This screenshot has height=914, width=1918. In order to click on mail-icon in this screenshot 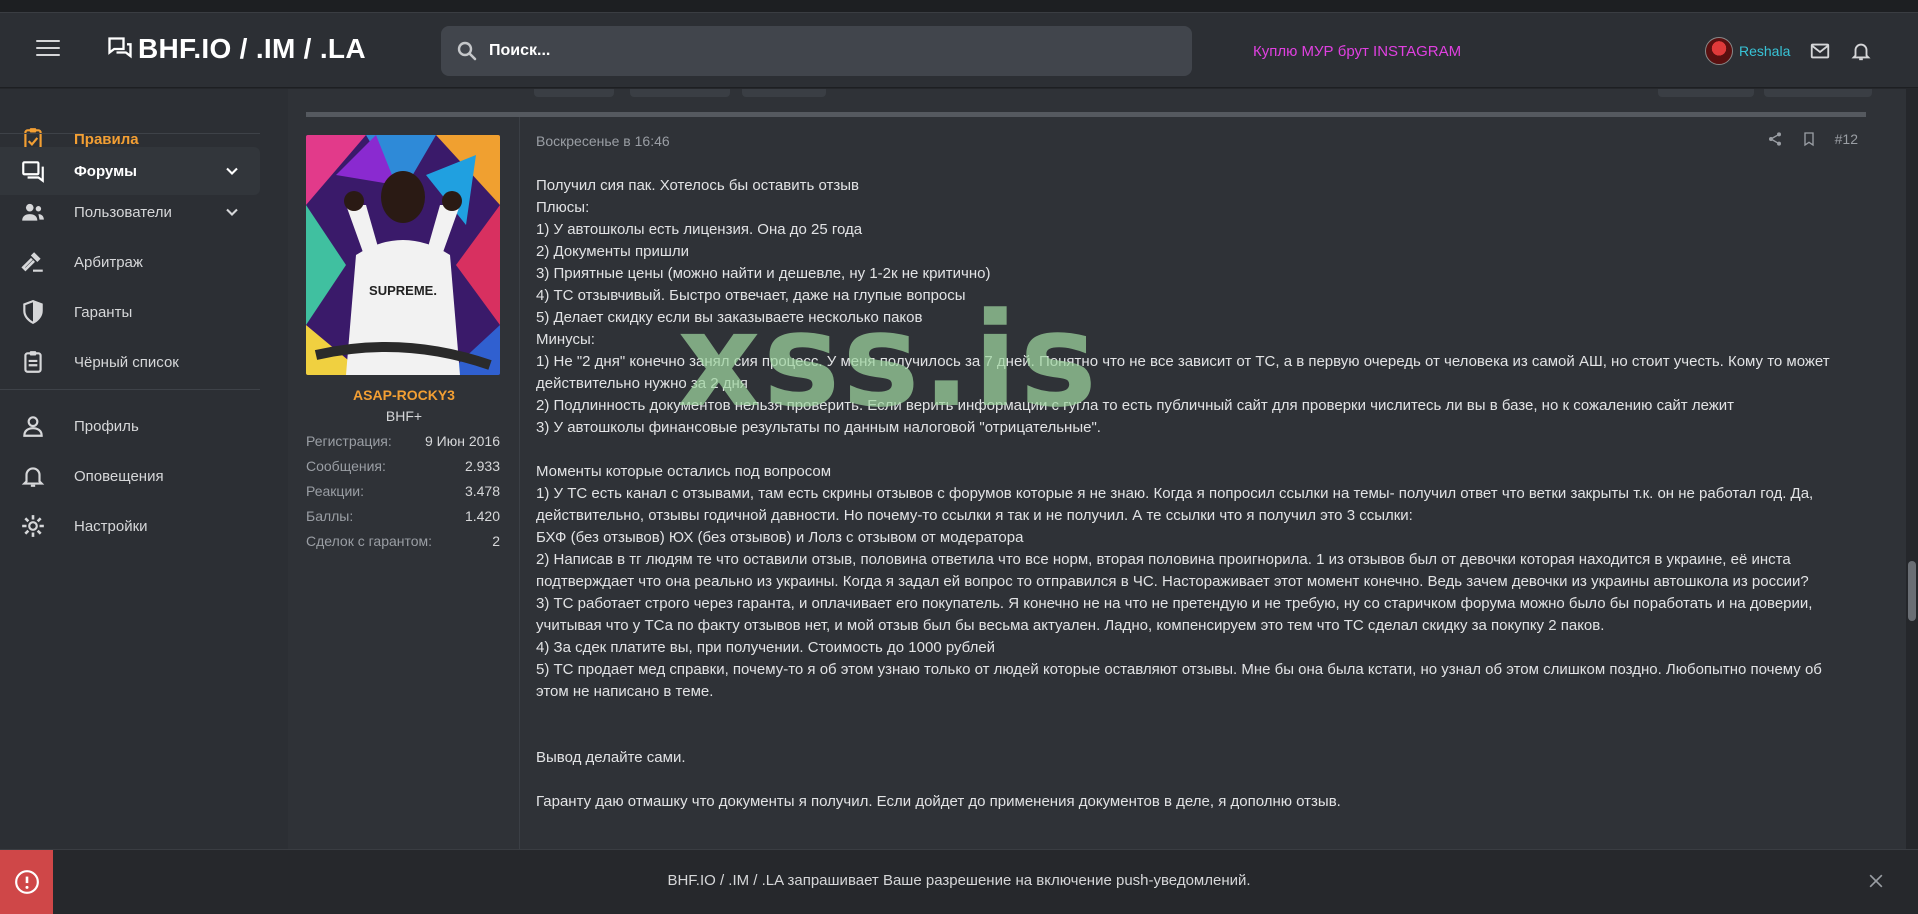, I will do `click(1820, 51)`.